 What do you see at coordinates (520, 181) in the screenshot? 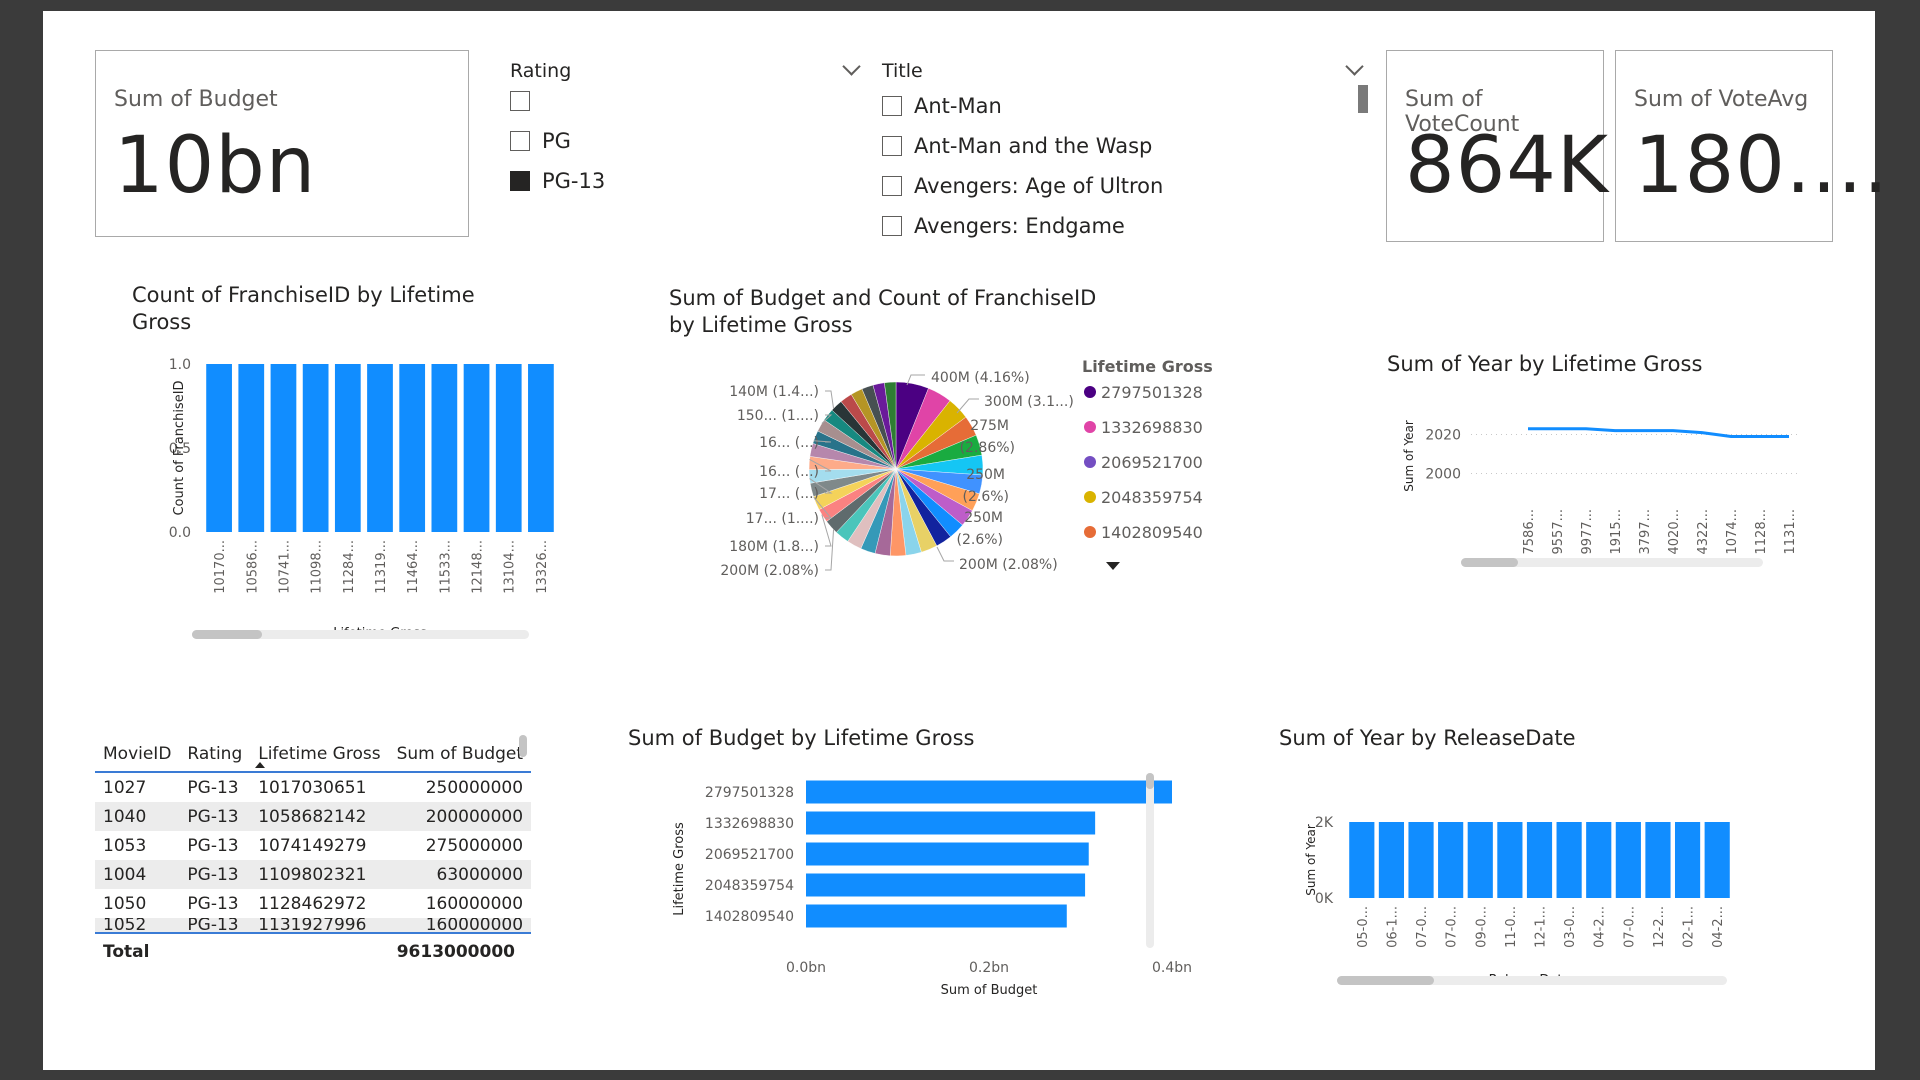
I see `checkbox-checked-icon` at bounding box center [520, 181].